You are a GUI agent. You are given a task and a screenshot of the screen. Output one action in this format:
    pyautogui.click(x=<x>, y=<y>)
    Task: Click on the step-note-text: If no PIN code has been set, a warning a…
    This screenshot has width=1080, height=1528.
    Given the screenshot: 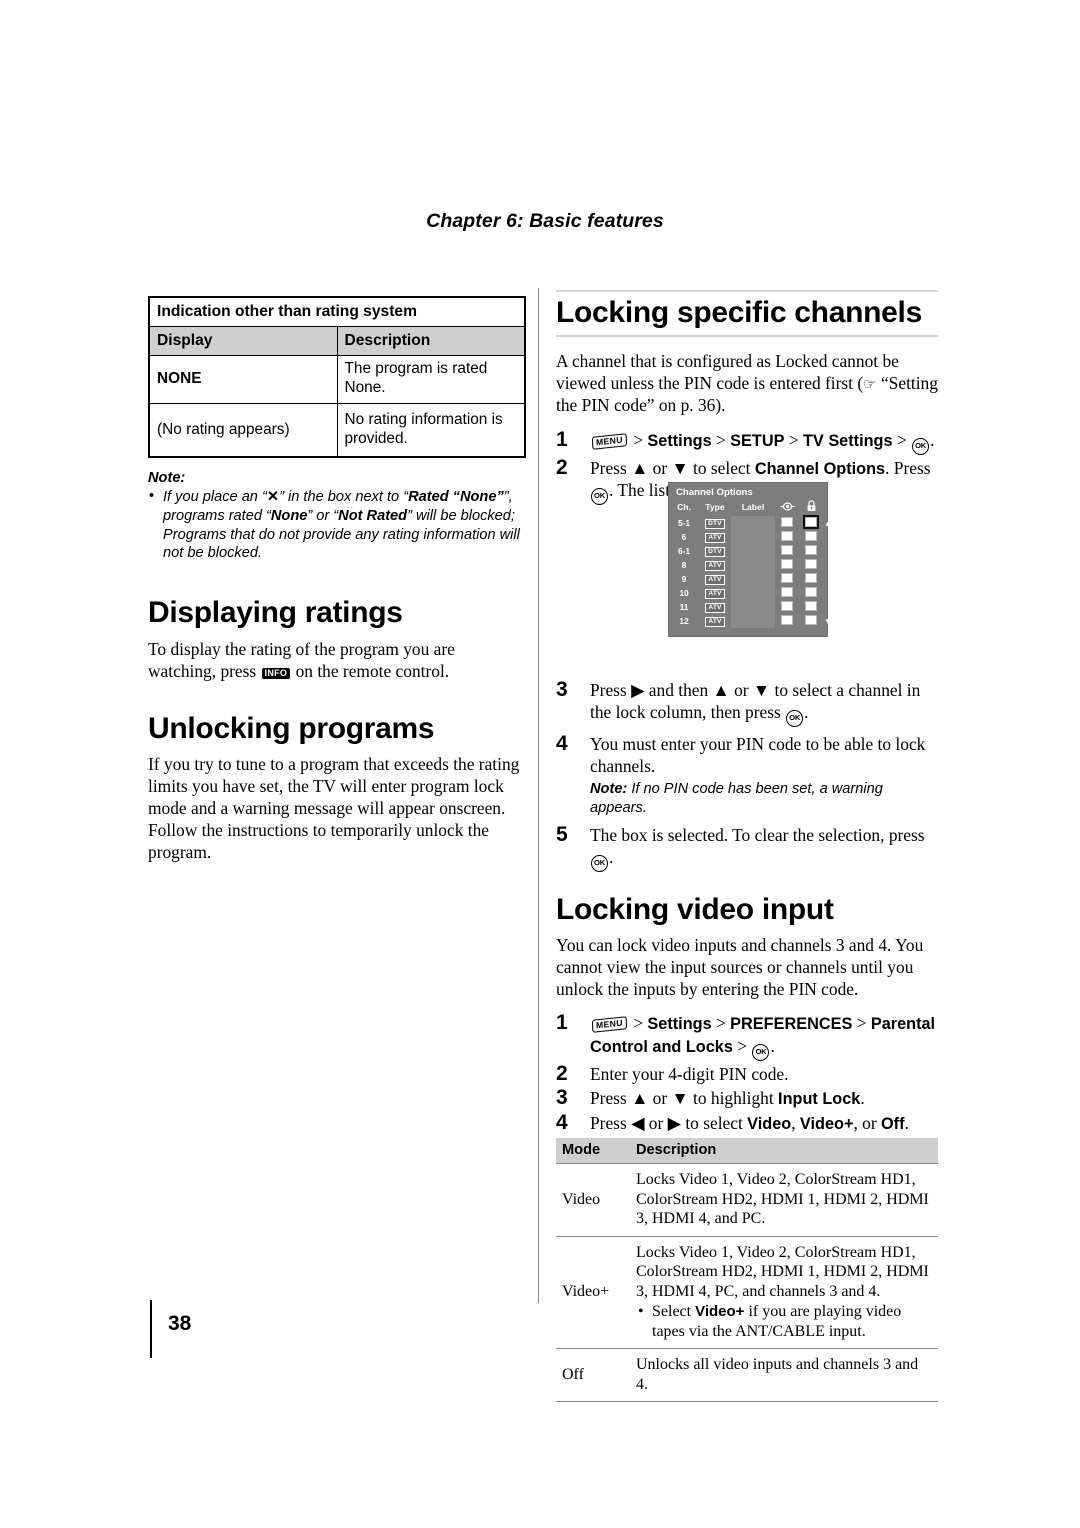 What is the action you would take?
    pyautogui.click(x=736, y=798)
    